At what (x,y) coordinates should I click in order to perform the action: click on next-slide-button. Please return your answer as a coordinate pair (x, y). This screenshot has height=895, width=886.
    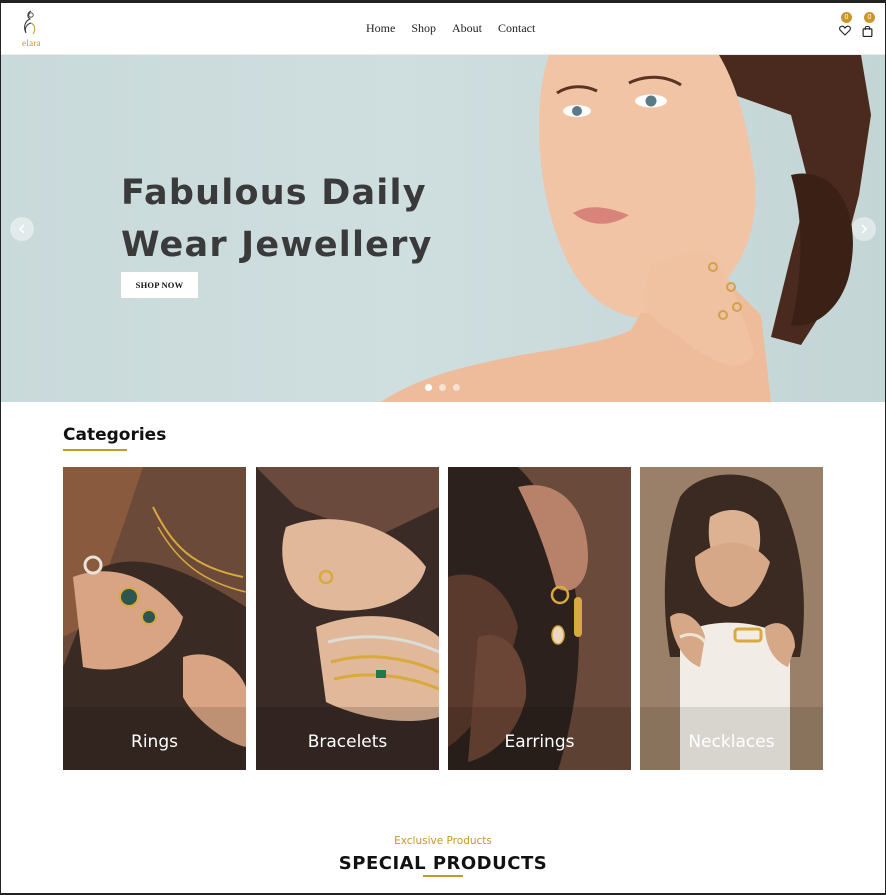
    Looking at the image, I should click on (864, 229).